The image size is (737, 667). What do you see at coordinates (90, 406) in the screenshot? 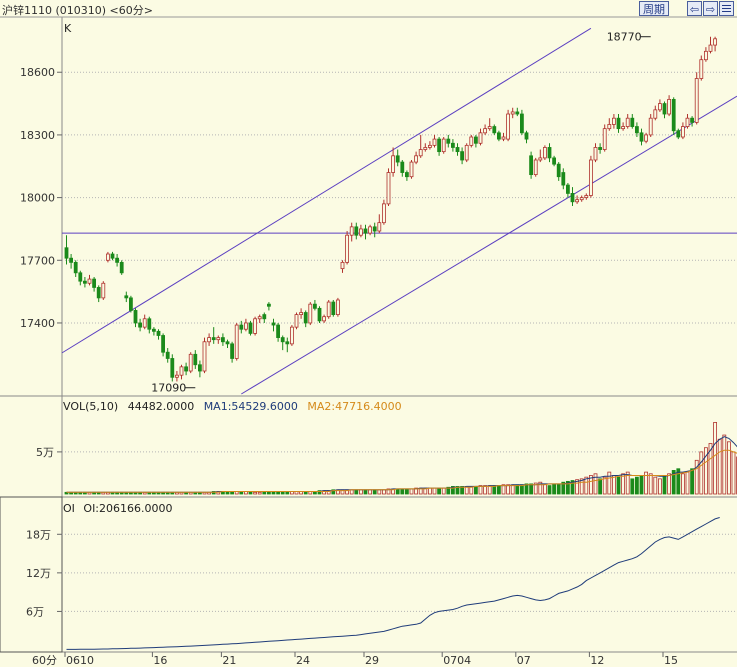
I see `volume-title: VOL(5,10)` at bounding box center [90, 406].